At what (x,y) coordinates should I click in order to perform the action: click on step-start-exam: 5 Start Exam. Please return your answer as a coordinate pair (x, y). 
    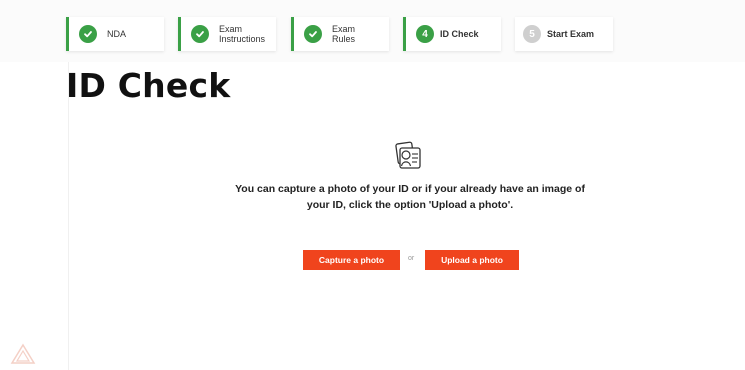
    Looking at the image, I should click on (564, 34).